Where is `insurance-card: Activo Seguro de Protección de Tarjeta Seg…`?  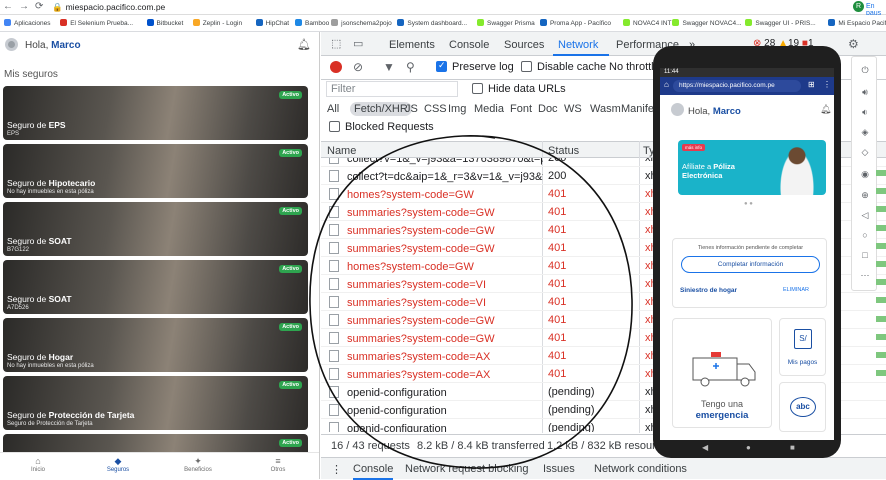
insurance-card: Activo Seguro de Protección de Tarjeta Seg… is located at coordinates (155, 403).